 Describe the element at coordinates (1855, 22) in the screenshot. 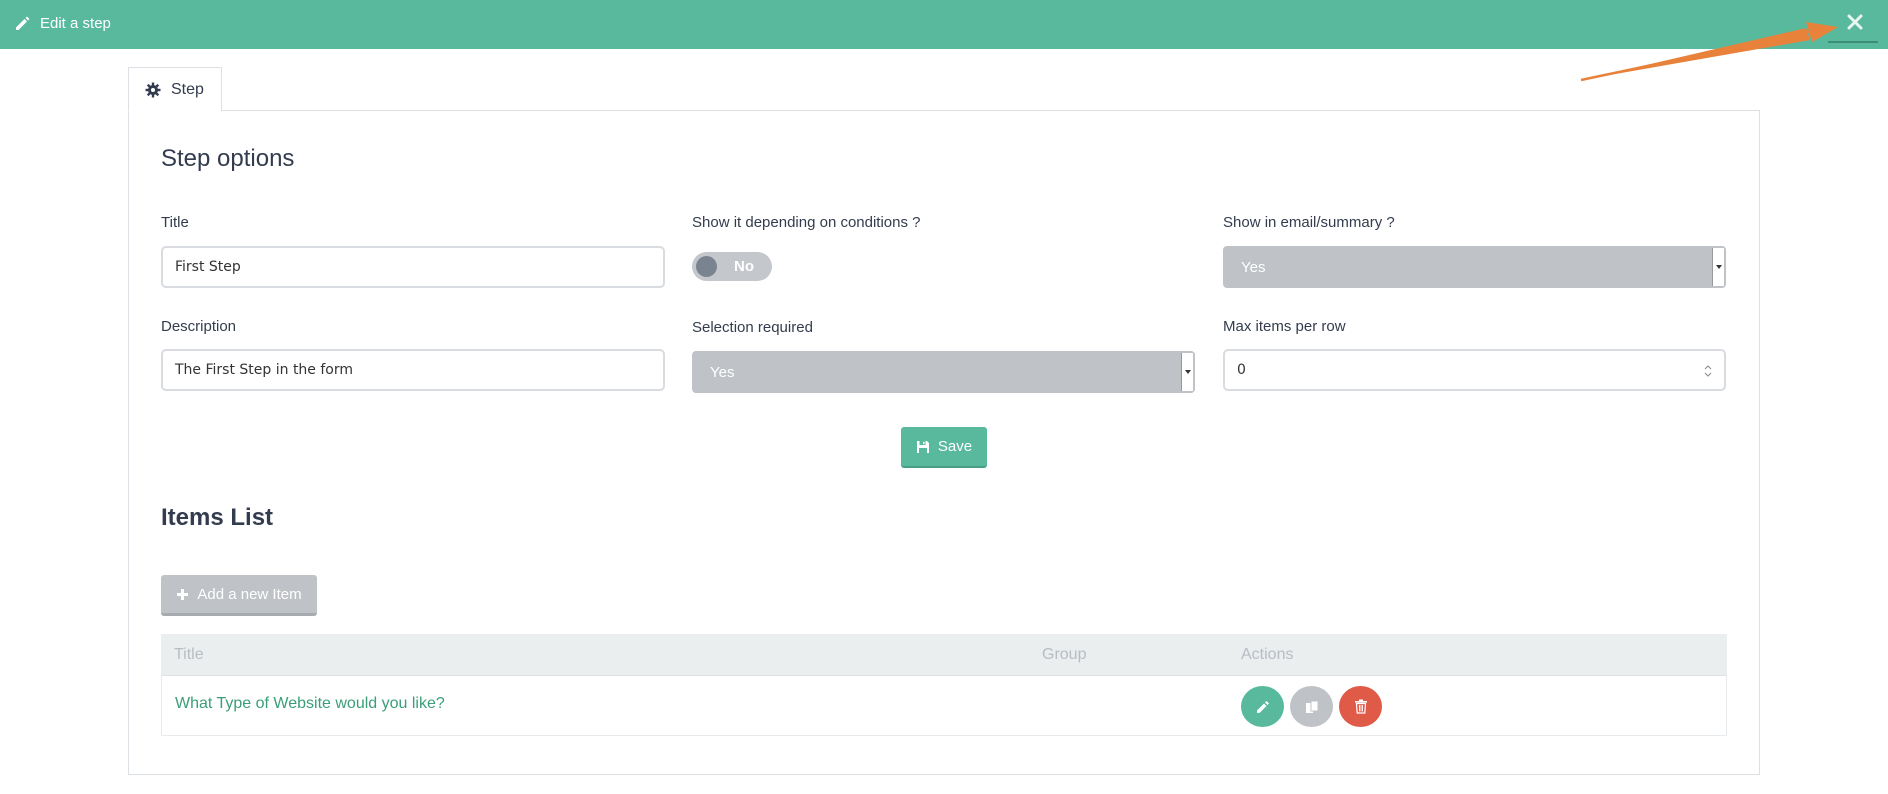

I see `close-icon` at that location.